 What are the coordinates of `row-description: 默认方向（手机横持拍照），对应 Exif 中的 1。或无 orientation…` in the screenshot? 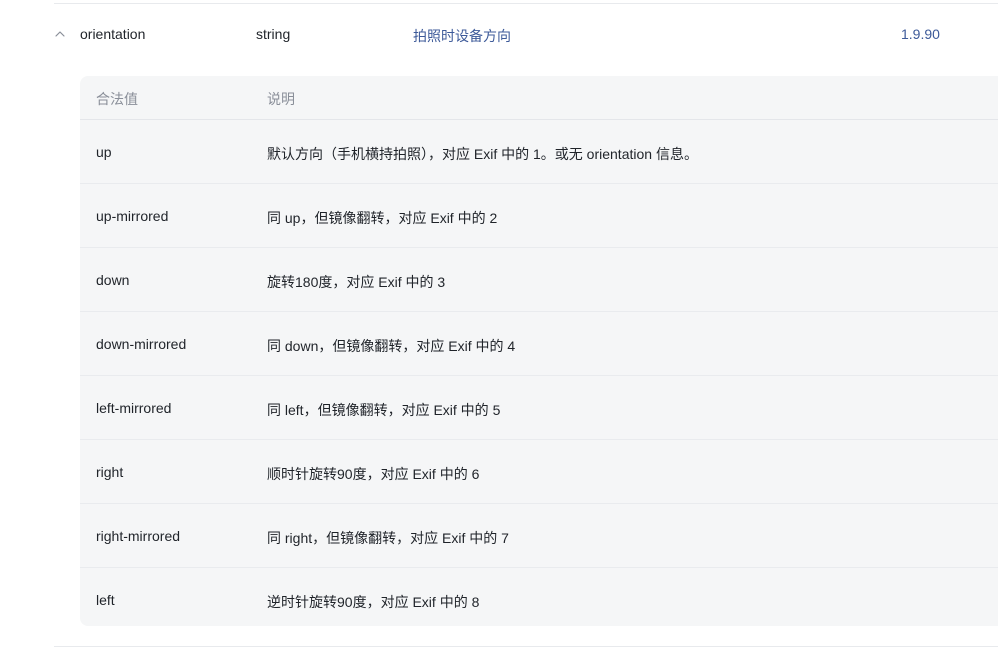 It's located at (482, 154).